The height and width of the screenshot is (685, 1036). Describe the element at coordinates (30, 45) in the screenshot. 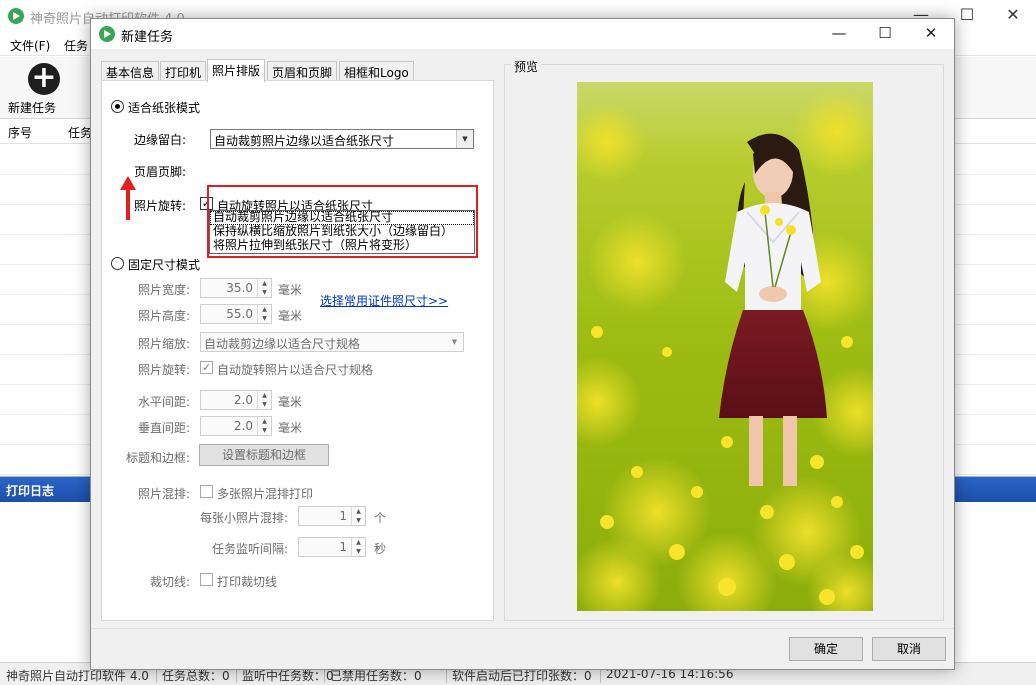

I see `menu-file: 文件(F)` at that location.